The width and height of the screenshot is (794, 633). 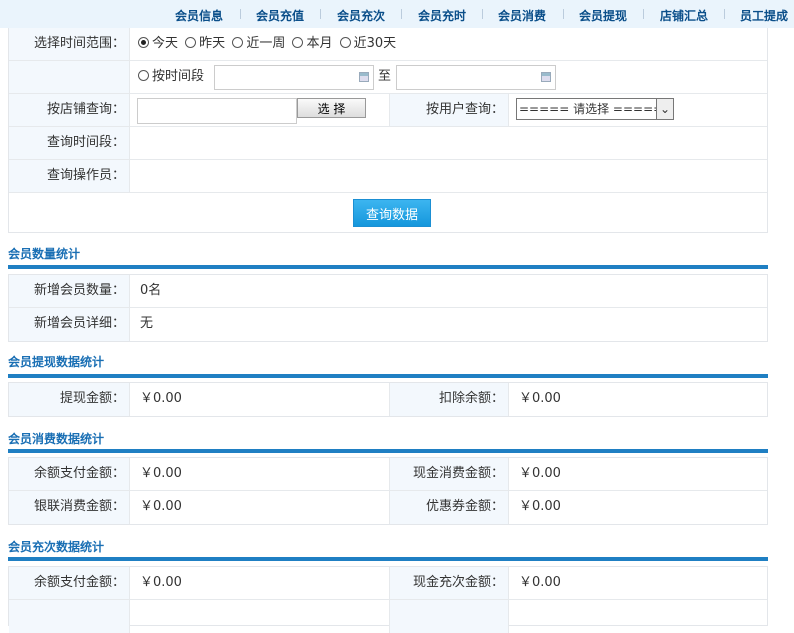 I want to click on nav-member-time: 会员充时, so click(x=442, y=15).